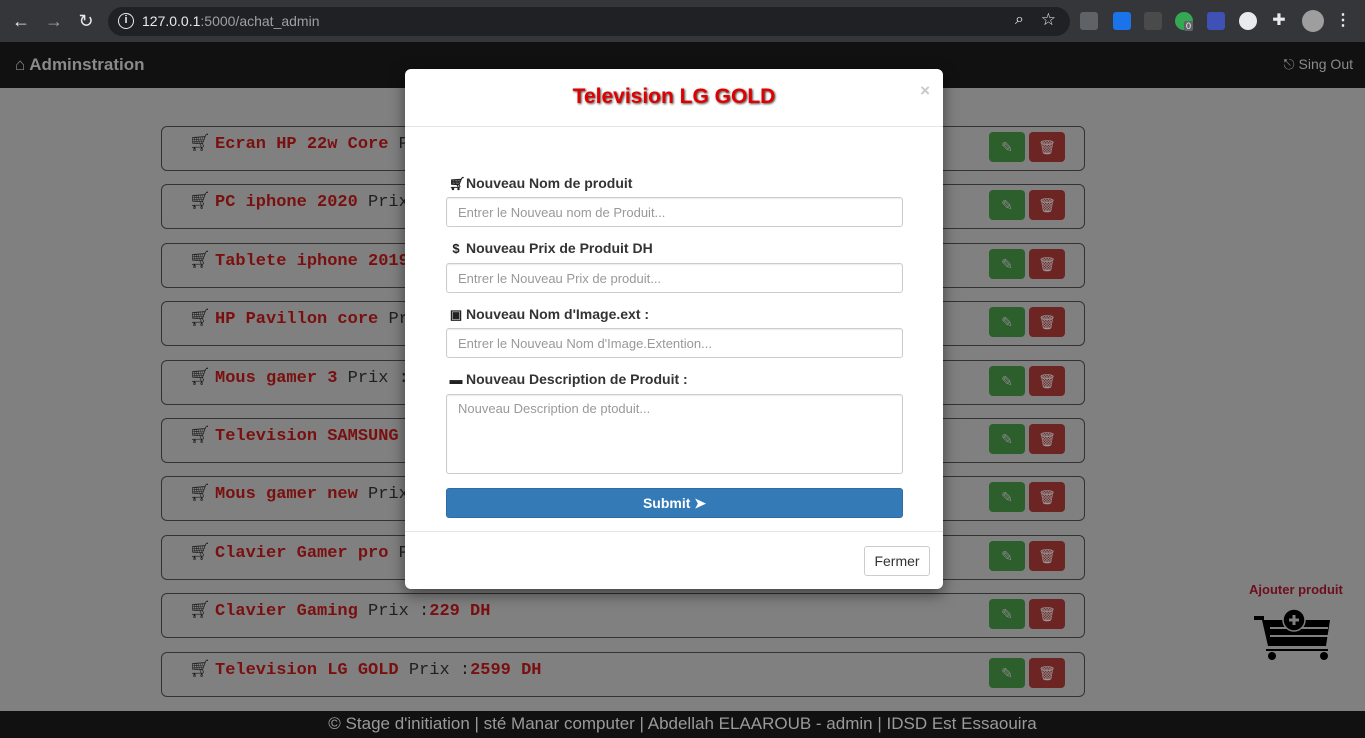 The image size is (1365, 738). Describe the element at coordinates (674, 212) in the screenshot. I see `product-name-input` at that location.